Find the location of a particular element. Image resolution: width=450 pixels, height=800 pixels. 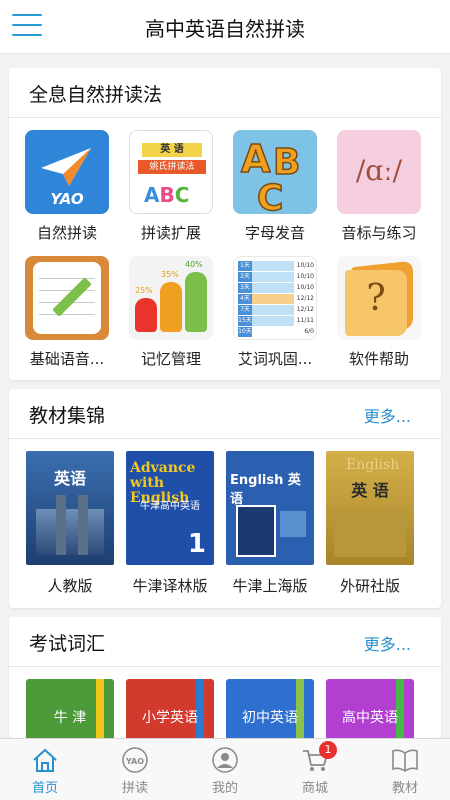

tile-label: 自然拼读 is located at coordinates (66, 233).